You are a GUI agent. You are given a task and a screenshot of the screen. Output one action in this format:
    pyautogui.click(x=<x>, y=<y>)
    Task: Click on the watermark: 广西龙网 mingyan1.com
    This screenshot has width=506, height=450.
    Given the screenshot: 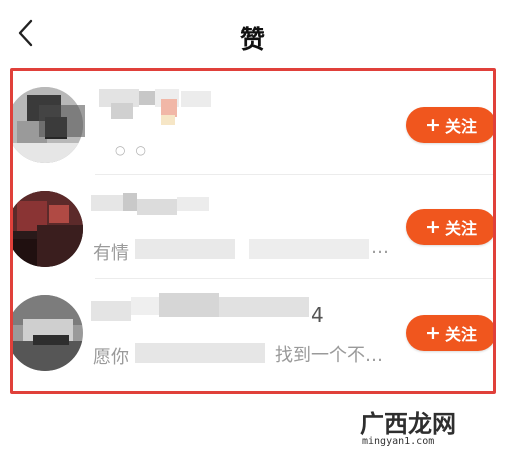 What is the action you would take?
    pyautogui.click(x=428, y=426)
    